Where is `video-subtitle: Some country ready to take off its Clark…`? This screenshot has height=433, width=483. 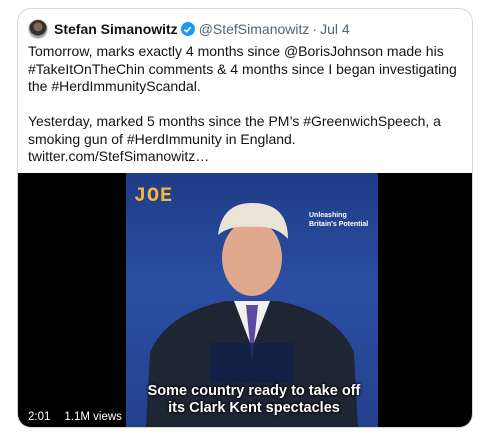
video-subtitle: Some country ready to take off its Clark… is located at coordinates (254, 399).